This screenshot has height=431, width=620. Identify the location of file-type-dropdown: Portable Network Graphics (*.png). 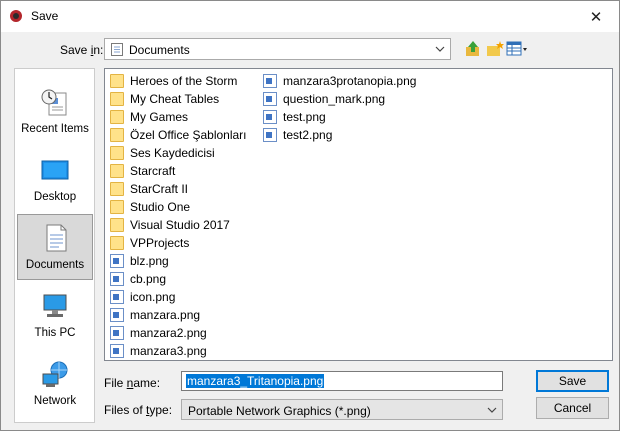
(342, 409).